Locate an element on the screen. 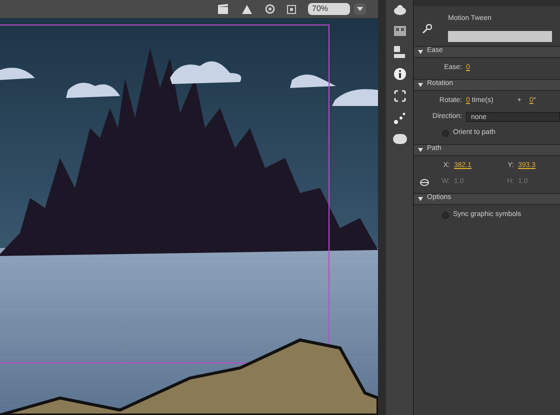 The image size is (560, 415). motion-dots-icon is located at coordinates (400, 118).